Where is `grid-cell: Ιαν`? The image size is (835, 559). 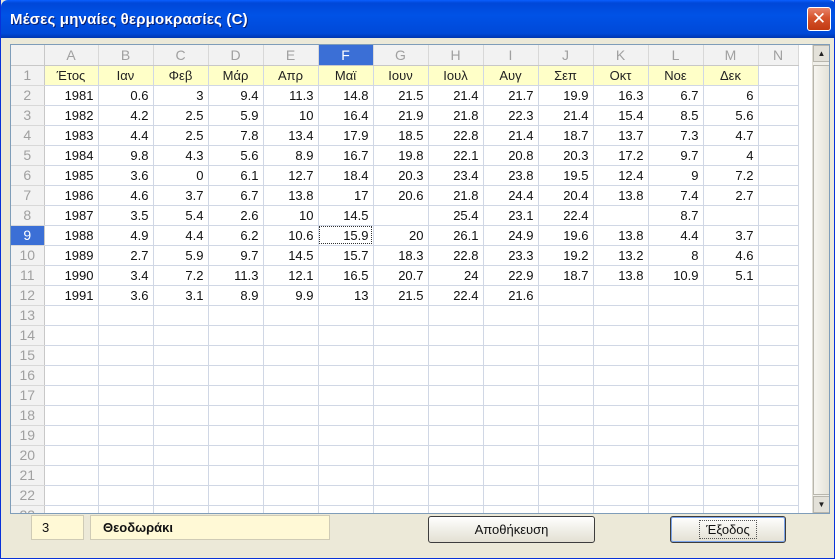
grid-cell: Ιαν is located at coordinates (126, 75).